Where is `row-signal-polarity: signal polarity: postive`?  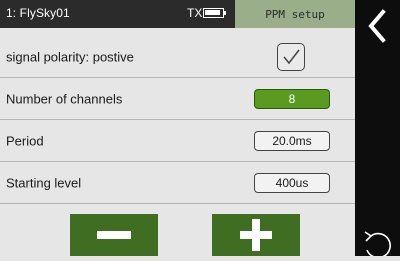
row-signal-polarity: signal polarity: postive is located at coordinates (177, 57).